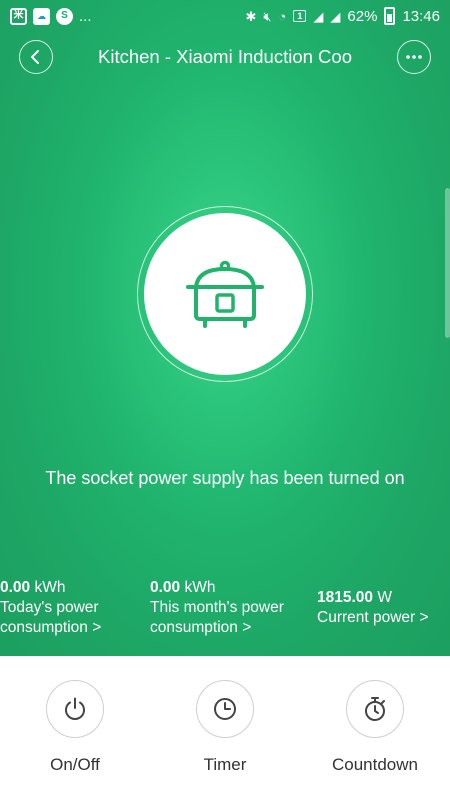  I want to click on skype-icon: S, so click(64, 16).